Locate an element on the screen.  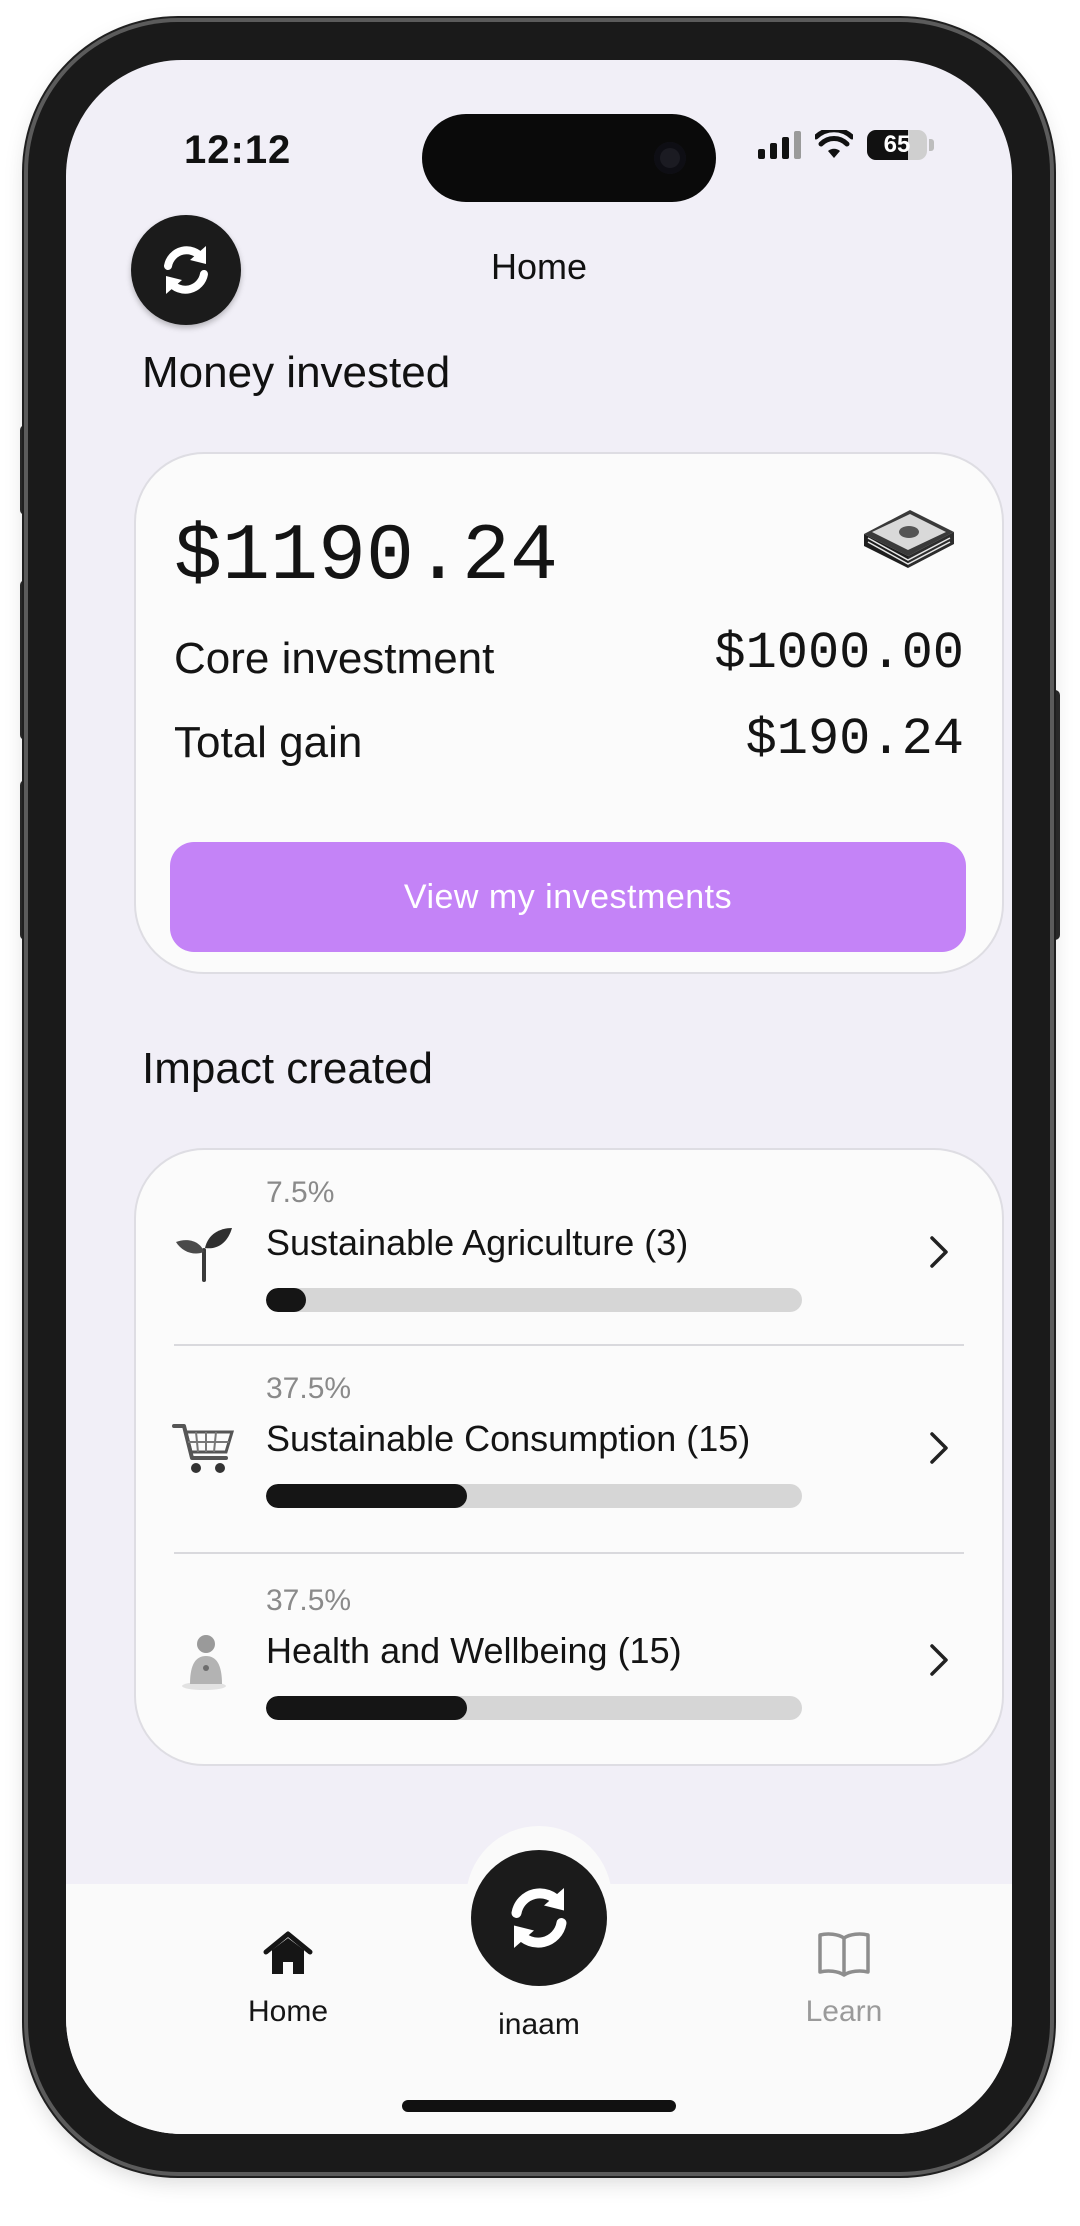
impact-percent: 7.5% is located at coordinates (300, 1192).